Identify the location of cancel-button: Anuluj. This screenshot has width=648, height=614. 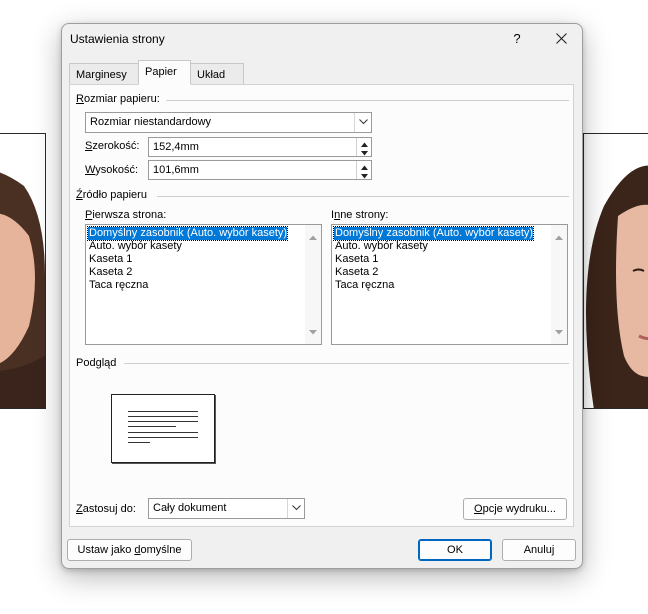
(539, 550).